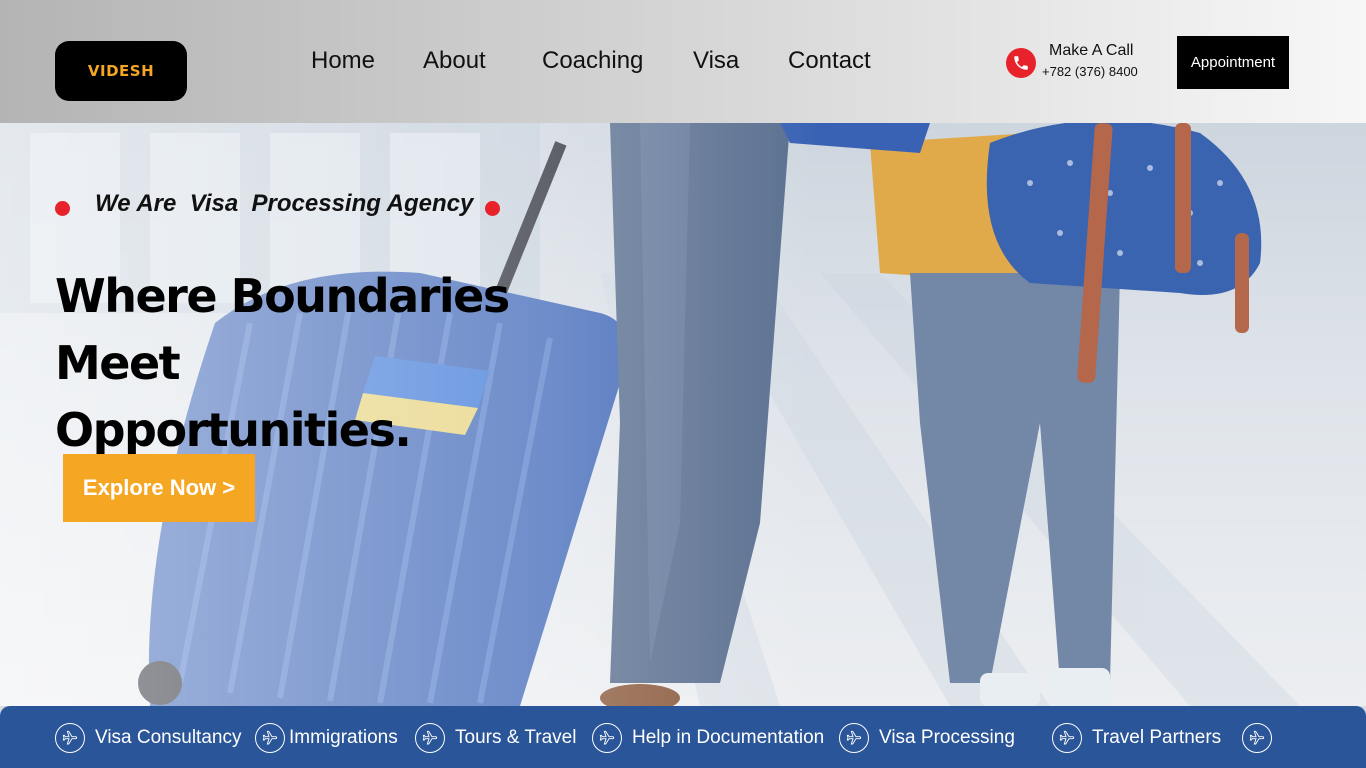 The height and width of the screenshot is (768, 1366). Describe the element at coordinates (1021, 63) in the screenshot. I see `phone-icon` at that location.